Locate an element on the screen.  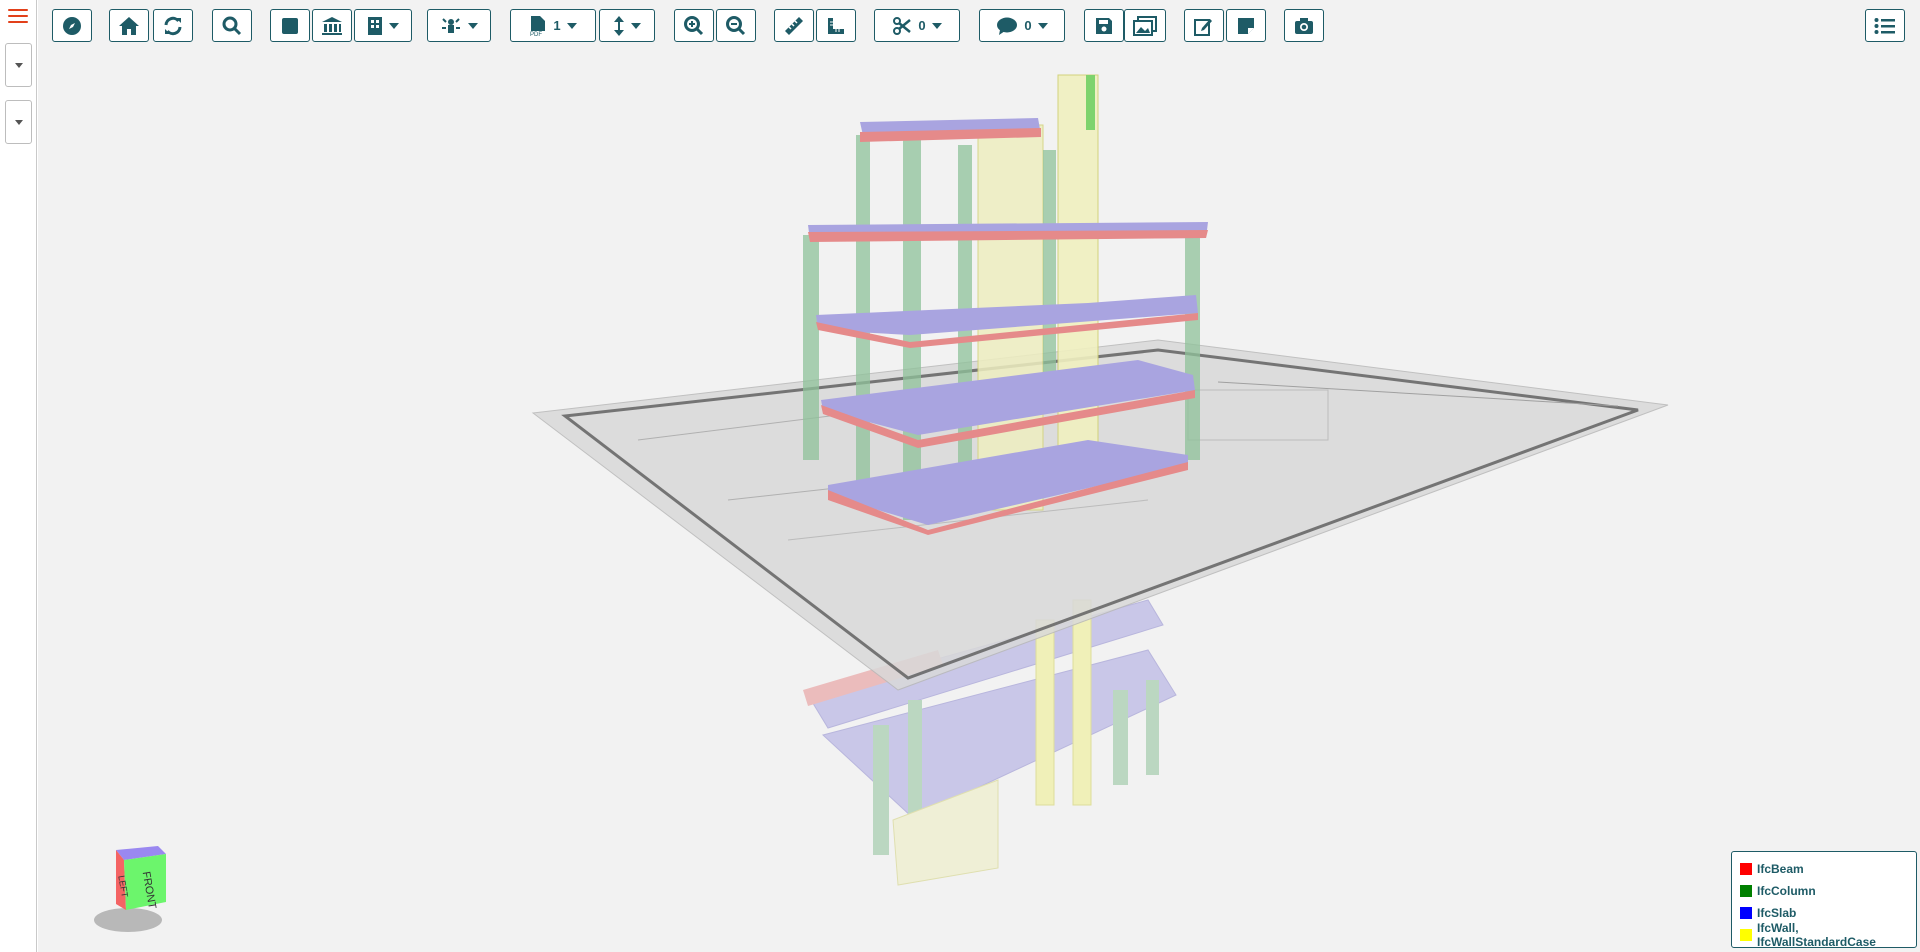
edit-button is located at coordinates (1204, 25).